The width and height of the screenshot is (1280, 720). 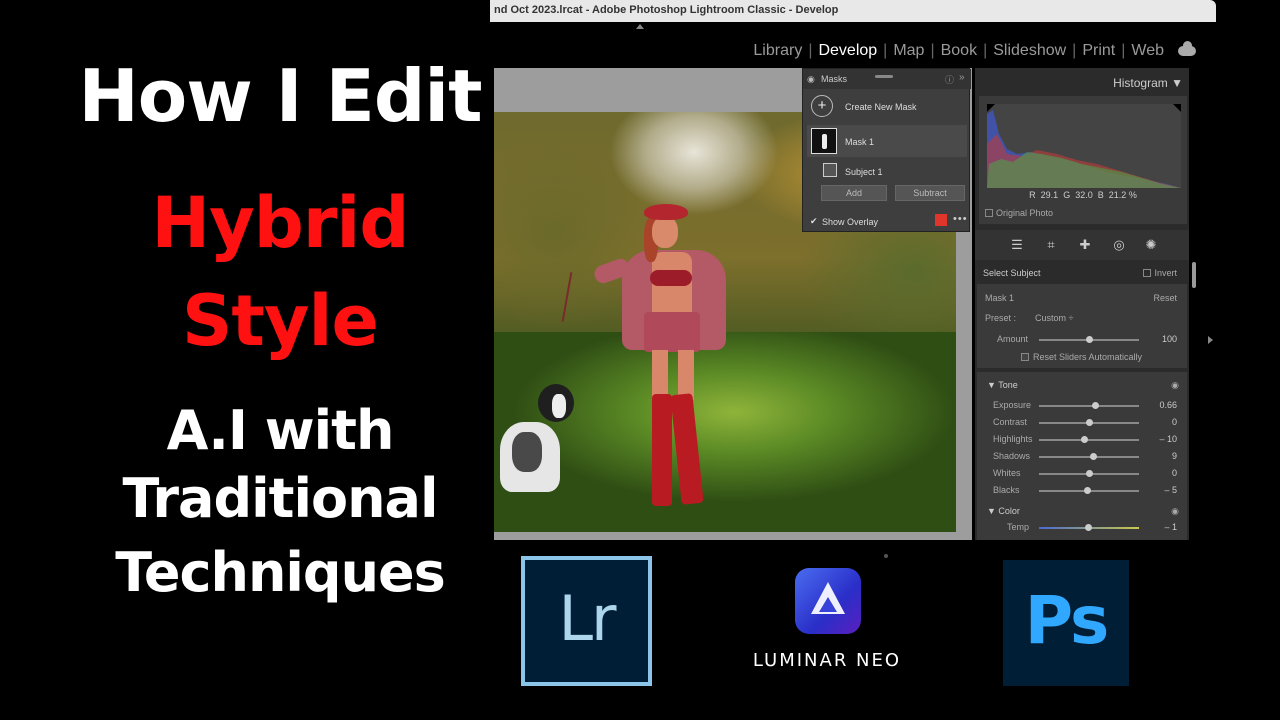 What do you see at coordinates (1081, 357) in the screenshot?
I see `reset-sliders-toggle: Reset Sliders Automatically` at bounding box center [1081, 357].